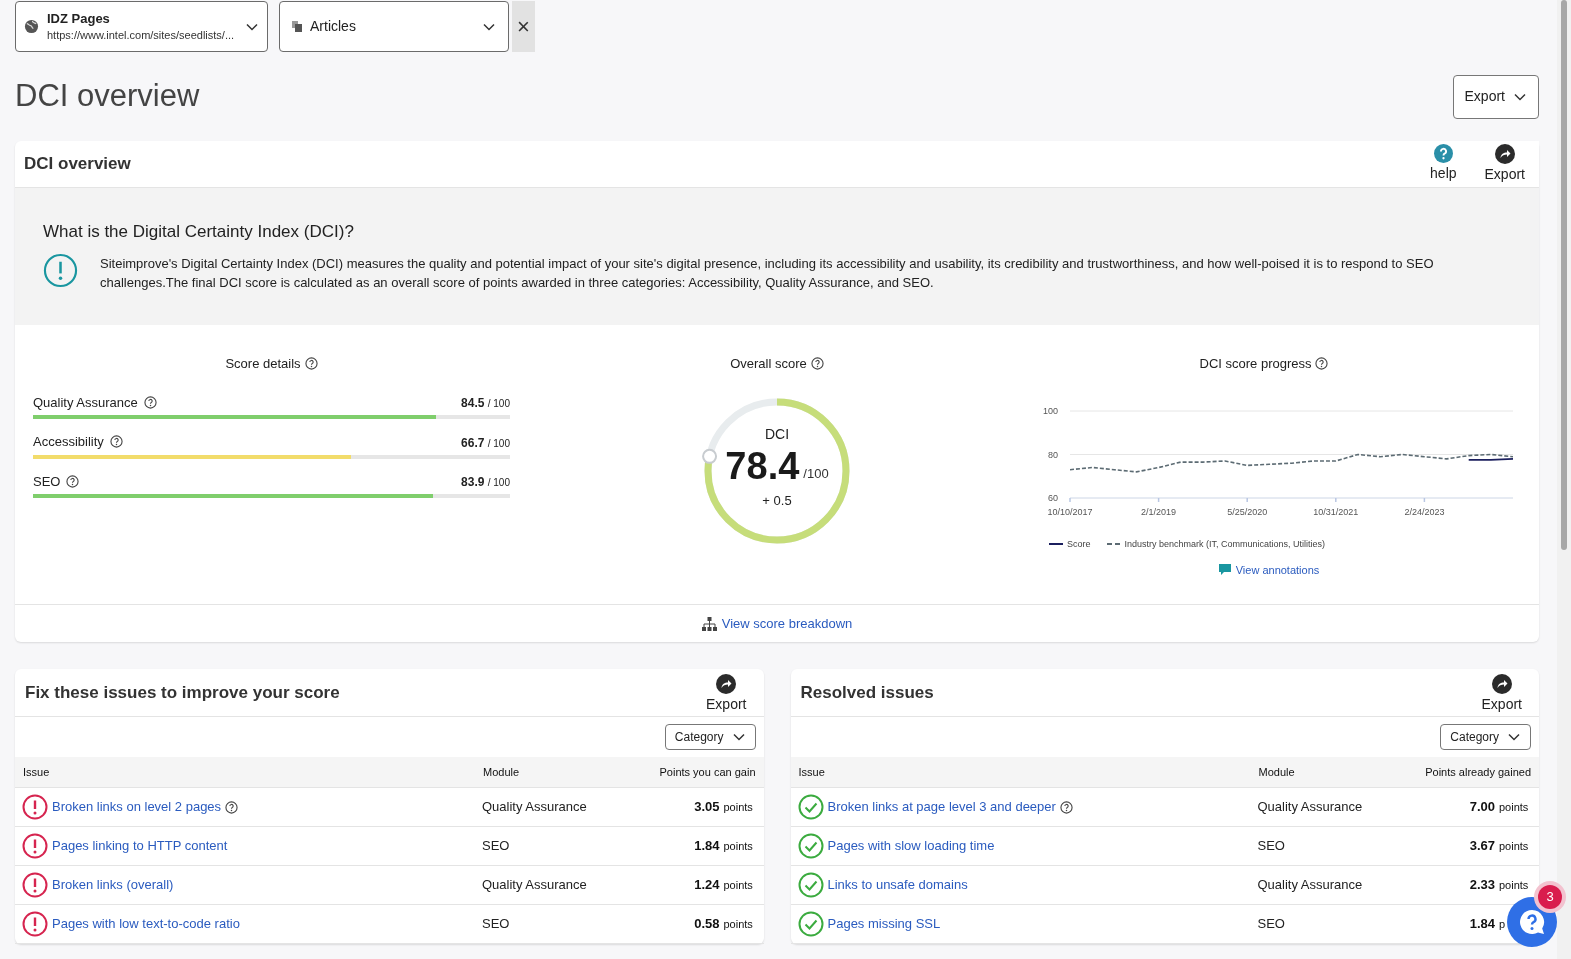 This screenshot has height=959, width=1571. I want to click on points-value: 7.00, so click(1482, 807).